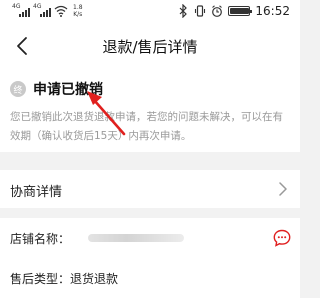 The image size is (320, 298). Describe the element at coordinates (42, 10) in the screenshot. I see `signal-icon-2: 4G` at that location.